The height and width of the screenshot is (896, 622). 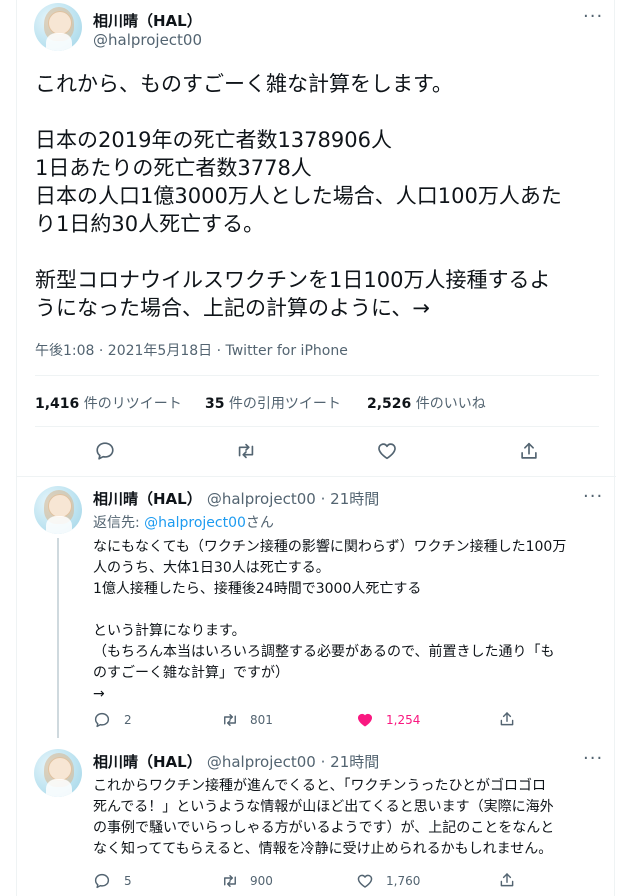 What do you see at coordinates (282, 404) in the screenshot?
I see `quotes-label: 件の引用ツイート` at bounding box center [282, 404].